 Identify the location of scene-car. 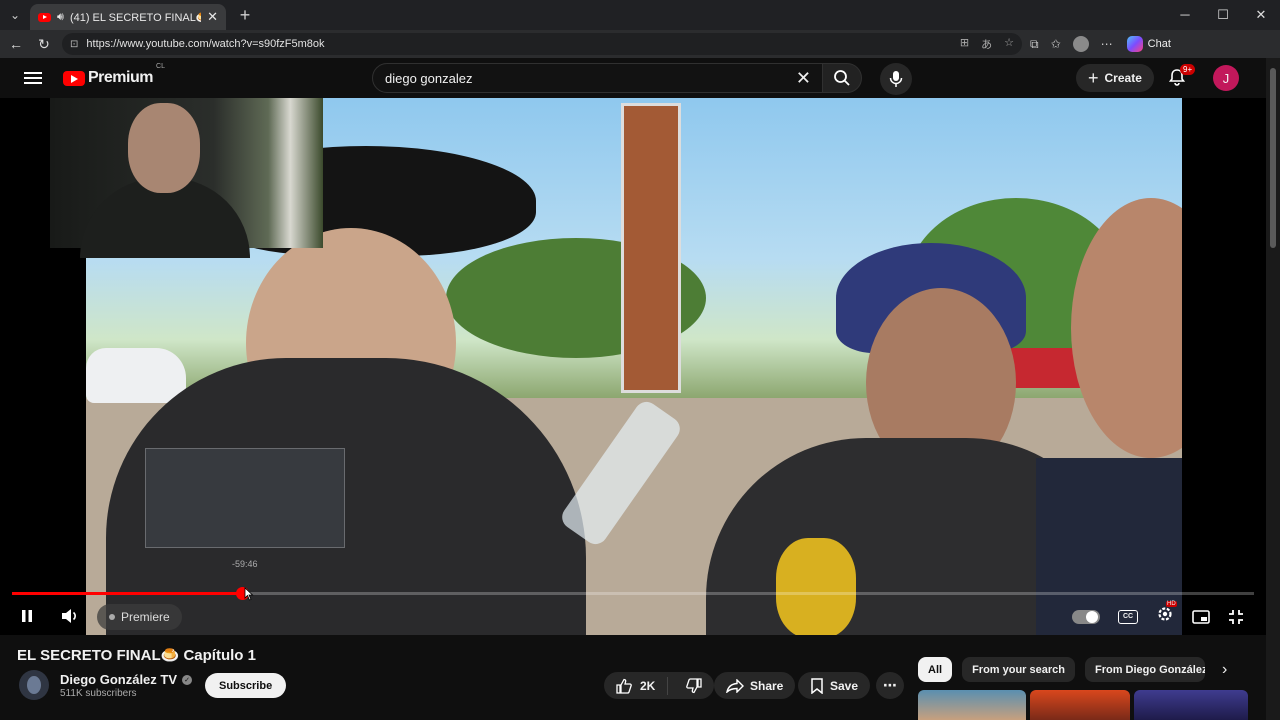
(136, 375).